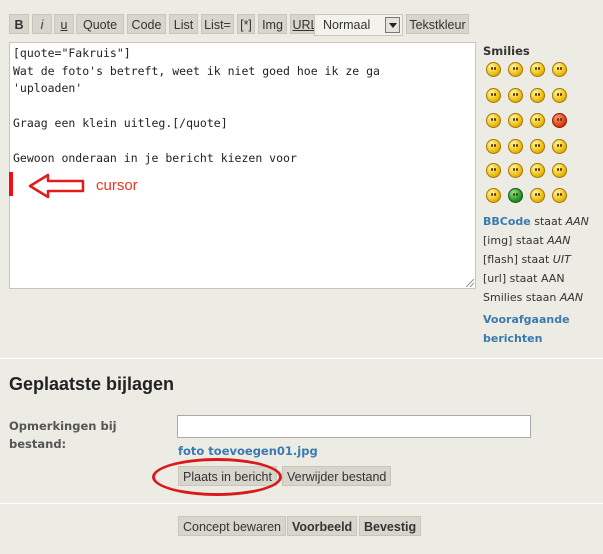 This screenshot has width=603, height=554. Describe the element at coordinates (518, 259) in the screenshot. I see `flash-status-text: [flash] staat` at that location.